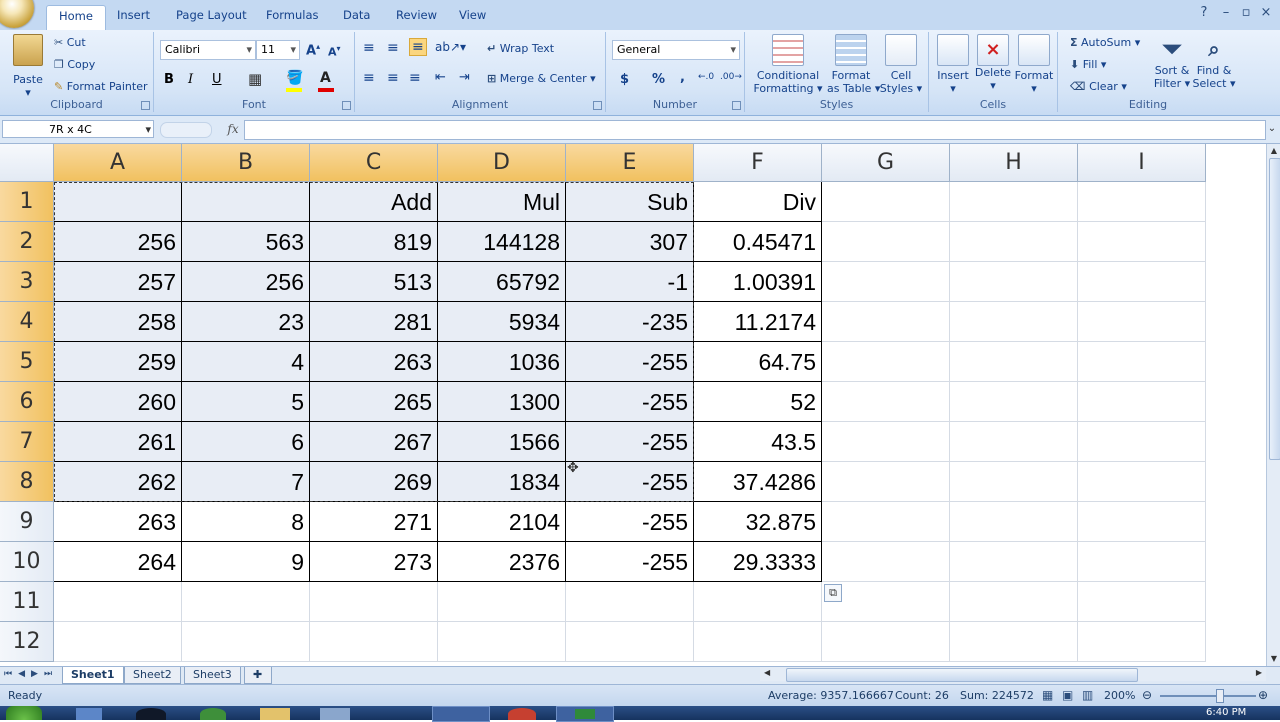 This screenshot has width=1280, height=722. What do you see at coordinates (1142, 362) in the screenshot?
I see `cell-i5` at bounding box center [1142, 362].